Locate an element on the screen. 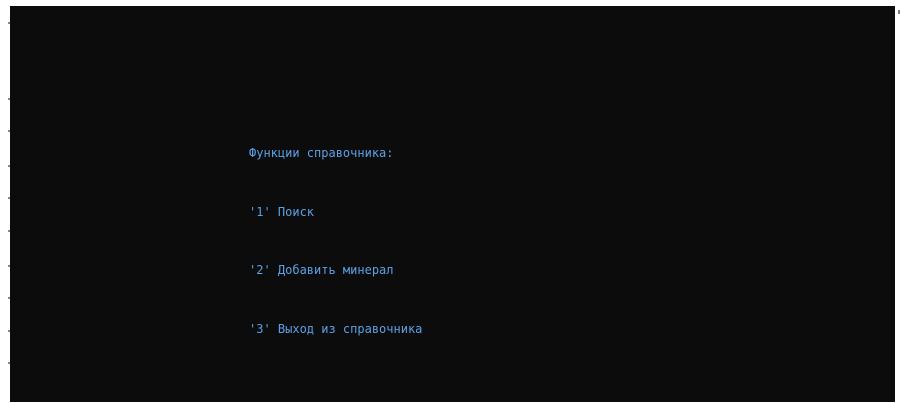 The width and height of the screenshot is (901, 403). scrollbar-marker is located at coordinates (899, 12).